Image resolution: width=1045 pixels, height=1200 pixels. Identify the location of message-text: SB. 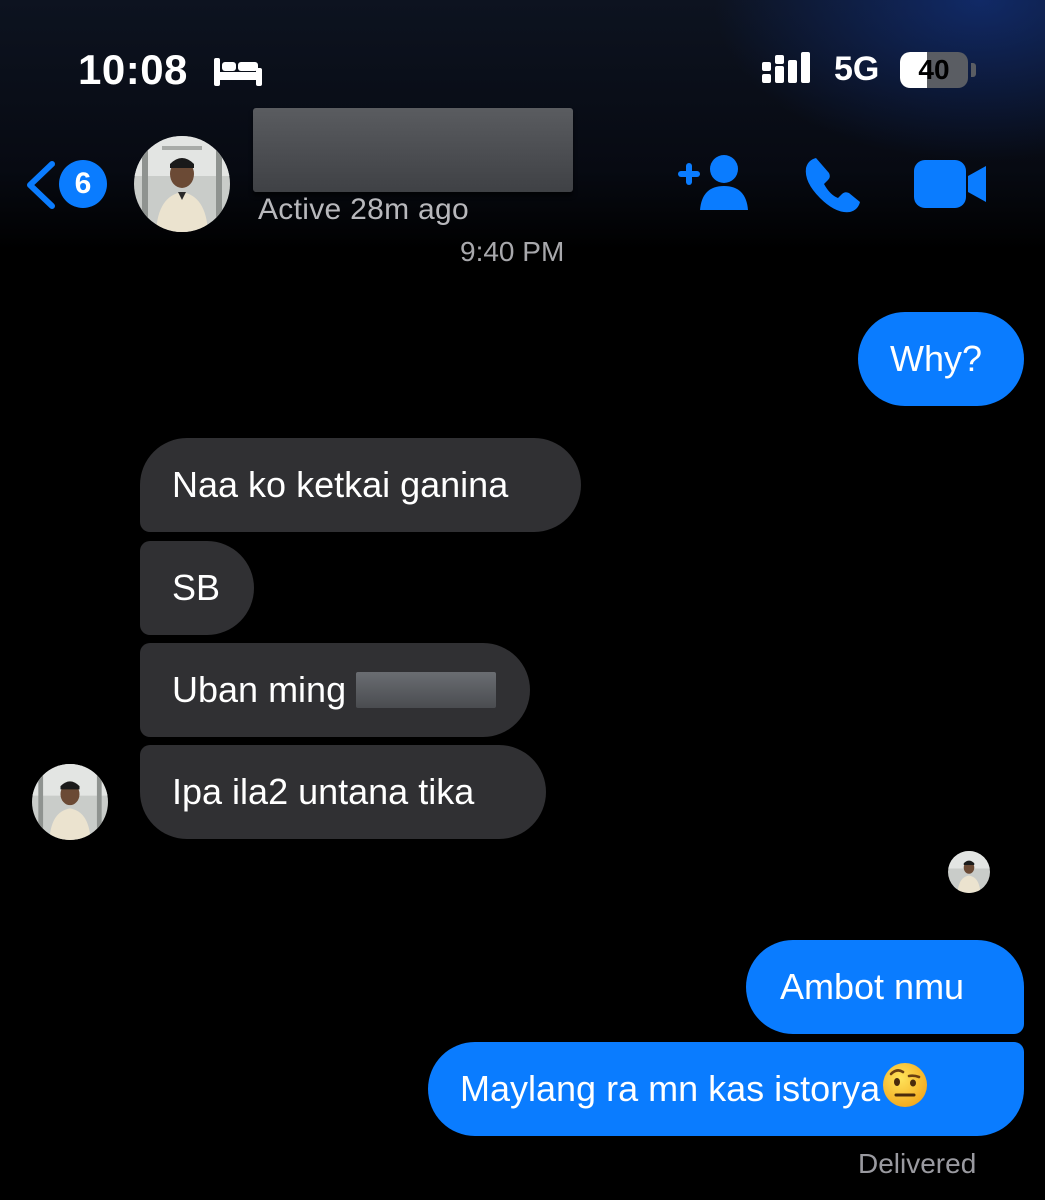
(196, 587).